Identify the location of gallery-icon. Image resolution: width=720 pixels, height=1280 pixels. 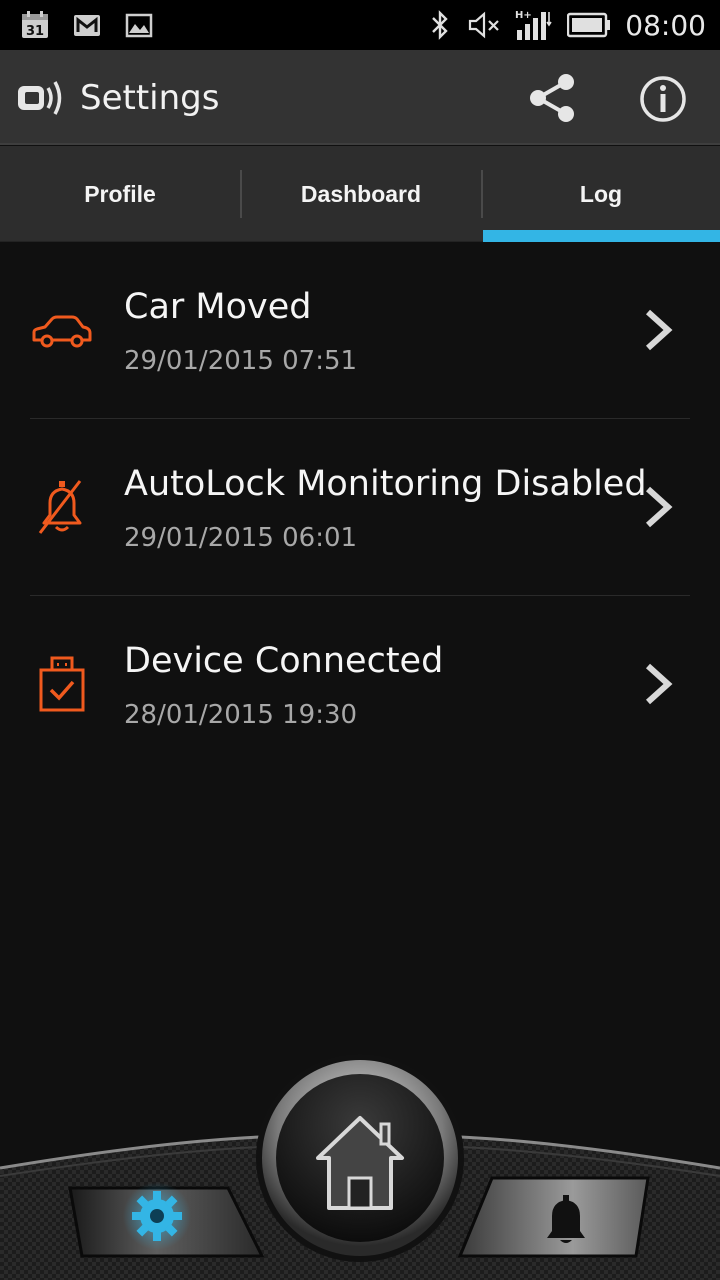
(139, 25).